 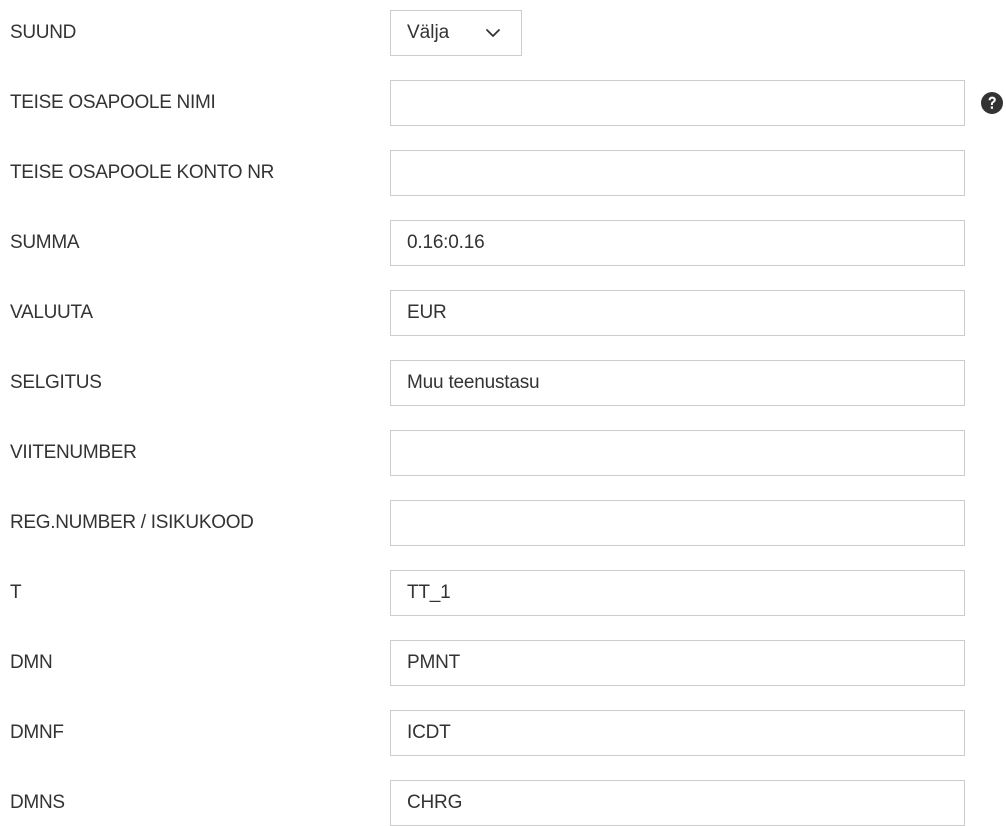 I want to click on row-dmnf: DMNF, so click(x=503, y=733).